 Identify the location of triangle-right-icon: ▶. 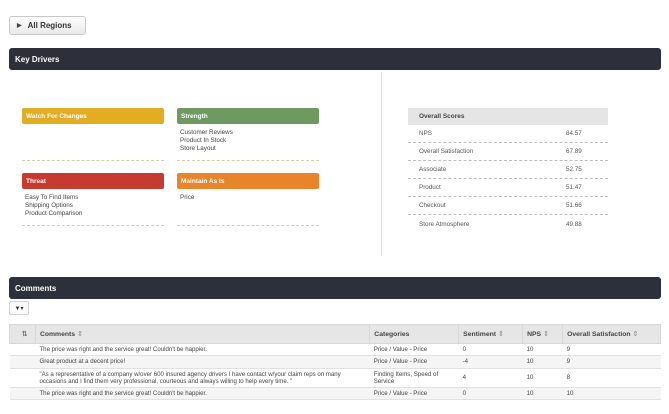
(19, 26).